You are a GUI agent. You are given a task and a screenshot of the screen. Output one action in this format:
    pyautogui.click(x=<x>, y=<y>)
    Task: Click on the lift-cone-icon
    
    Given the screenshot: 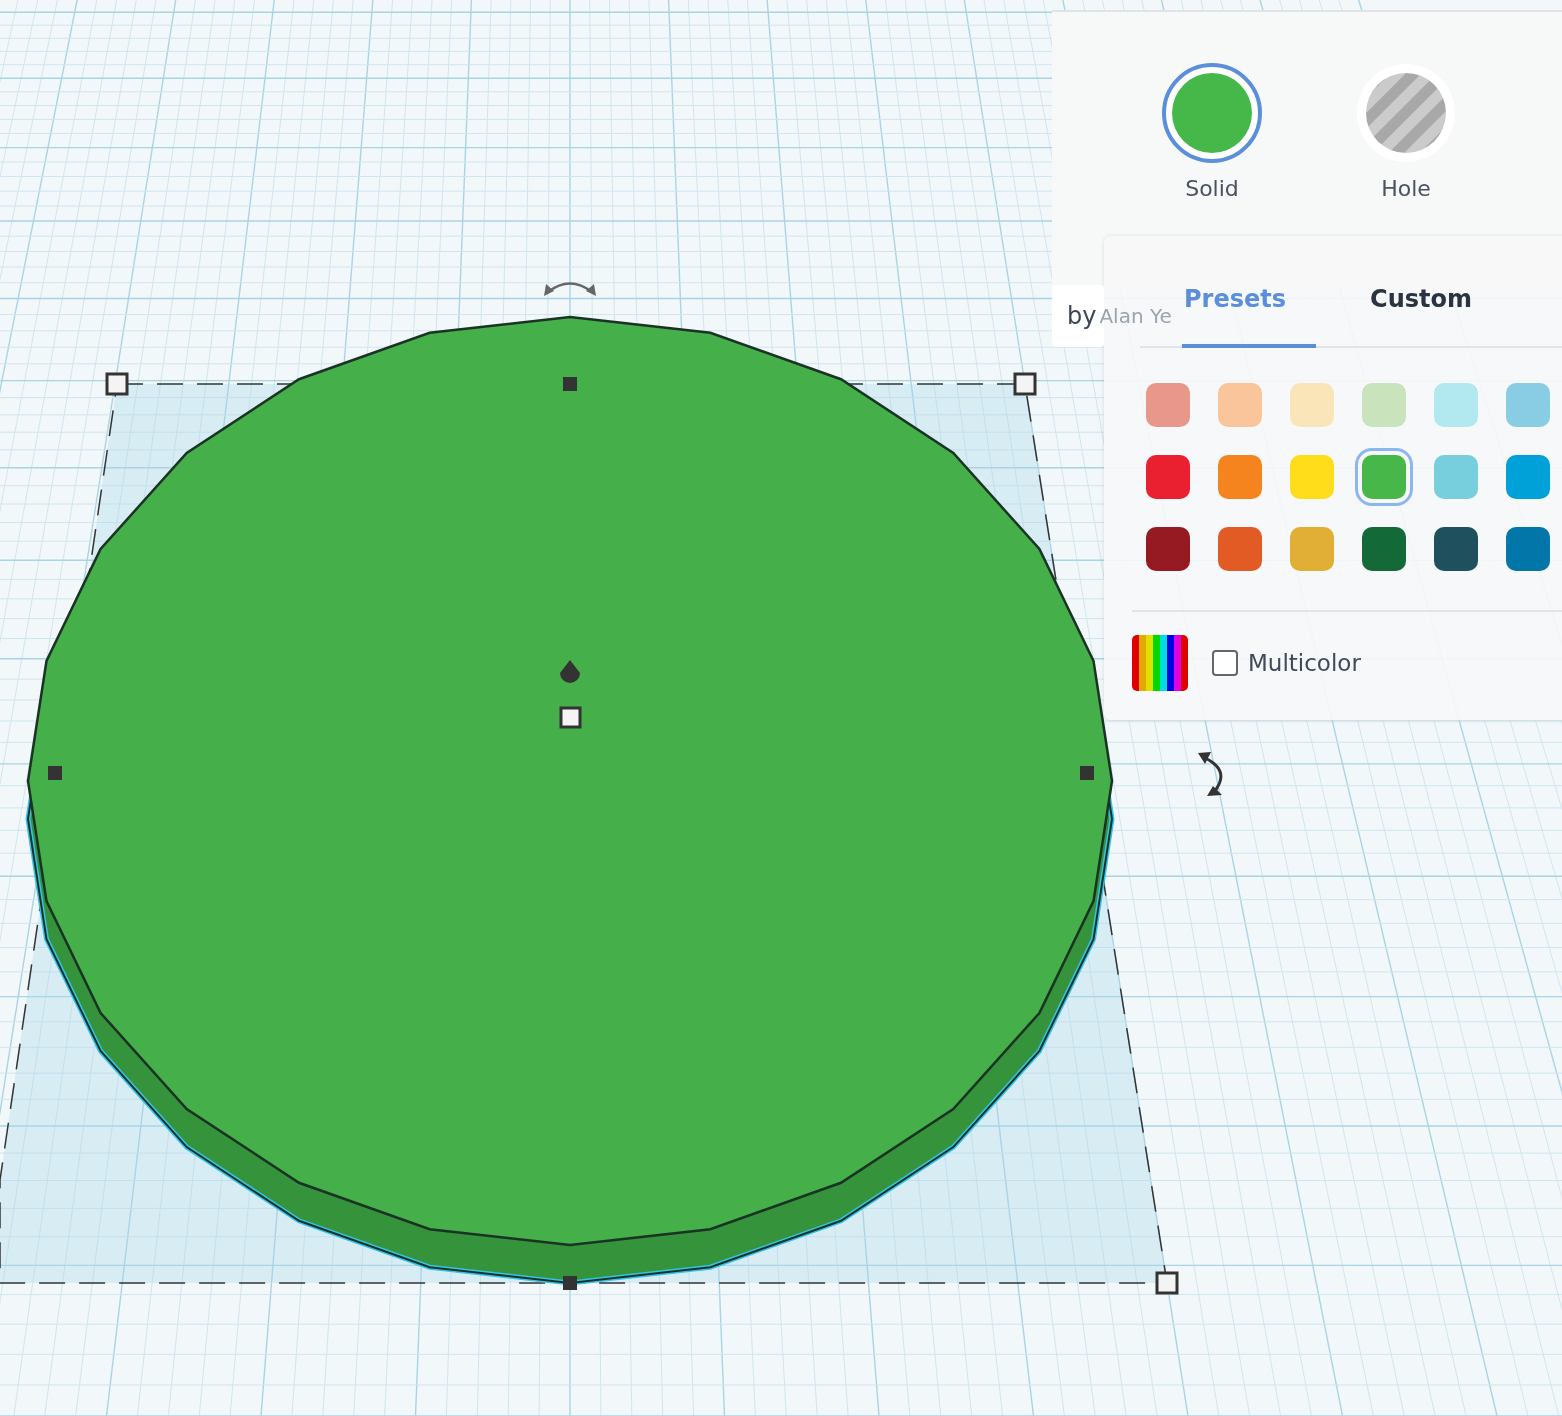 What is the action you would take?
    pyautogui.click(x=570, y=671)
    